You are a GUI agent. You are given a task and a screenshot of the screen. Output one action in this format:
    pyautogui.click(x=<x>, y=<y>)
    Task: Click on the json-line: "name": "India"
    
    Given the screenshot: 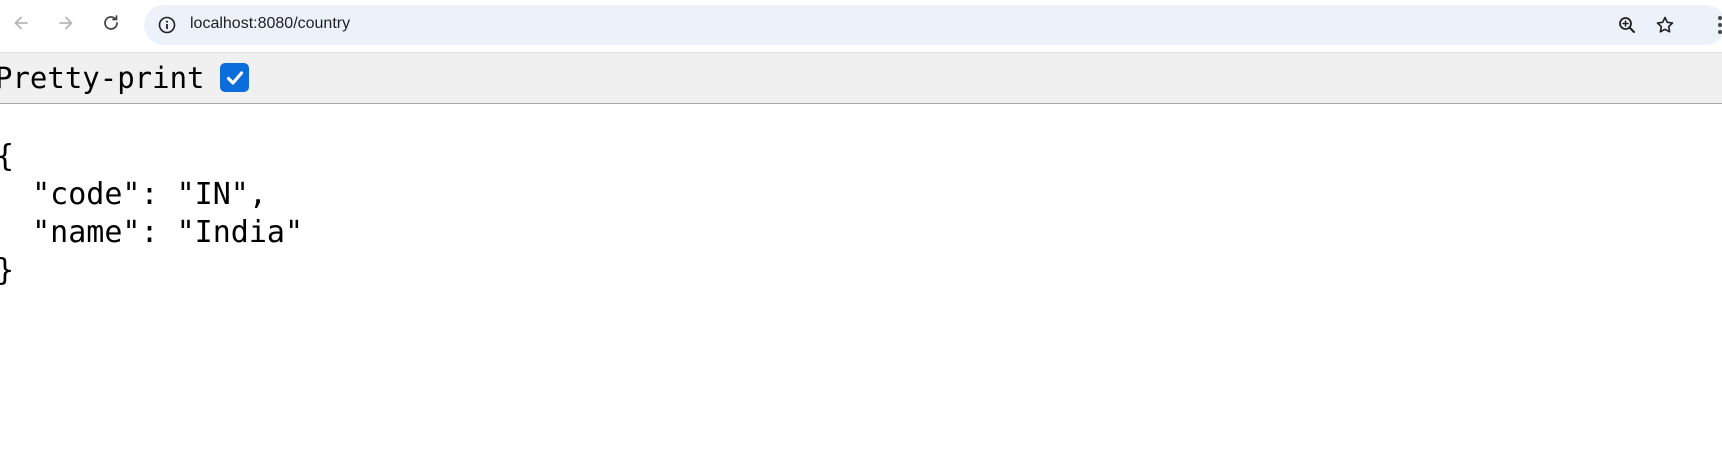 What is the action you would take?
    pyautogui.click(x=152, y=232)
    